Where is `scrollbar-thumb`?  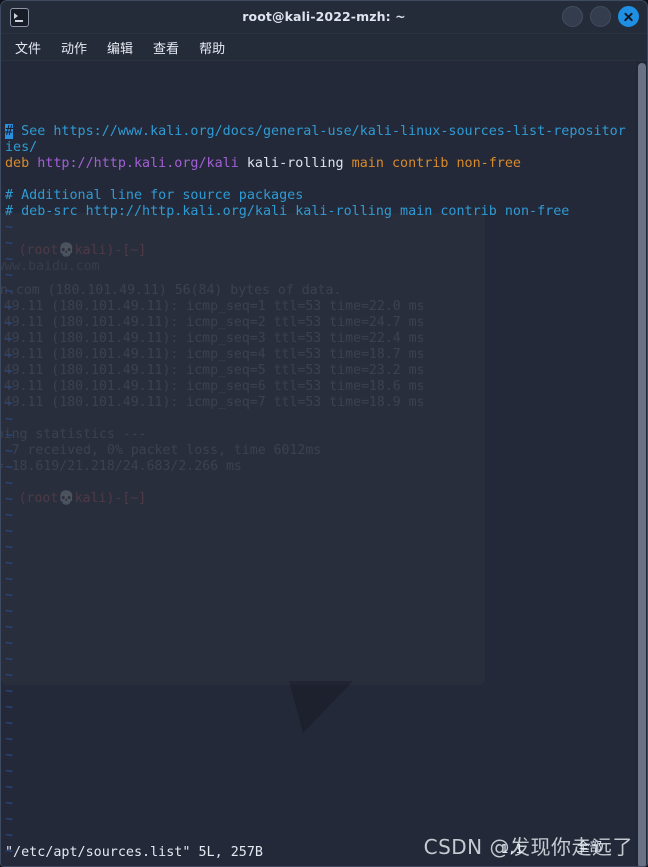
scrollbar-thumb is located at coordinates (642, 464).